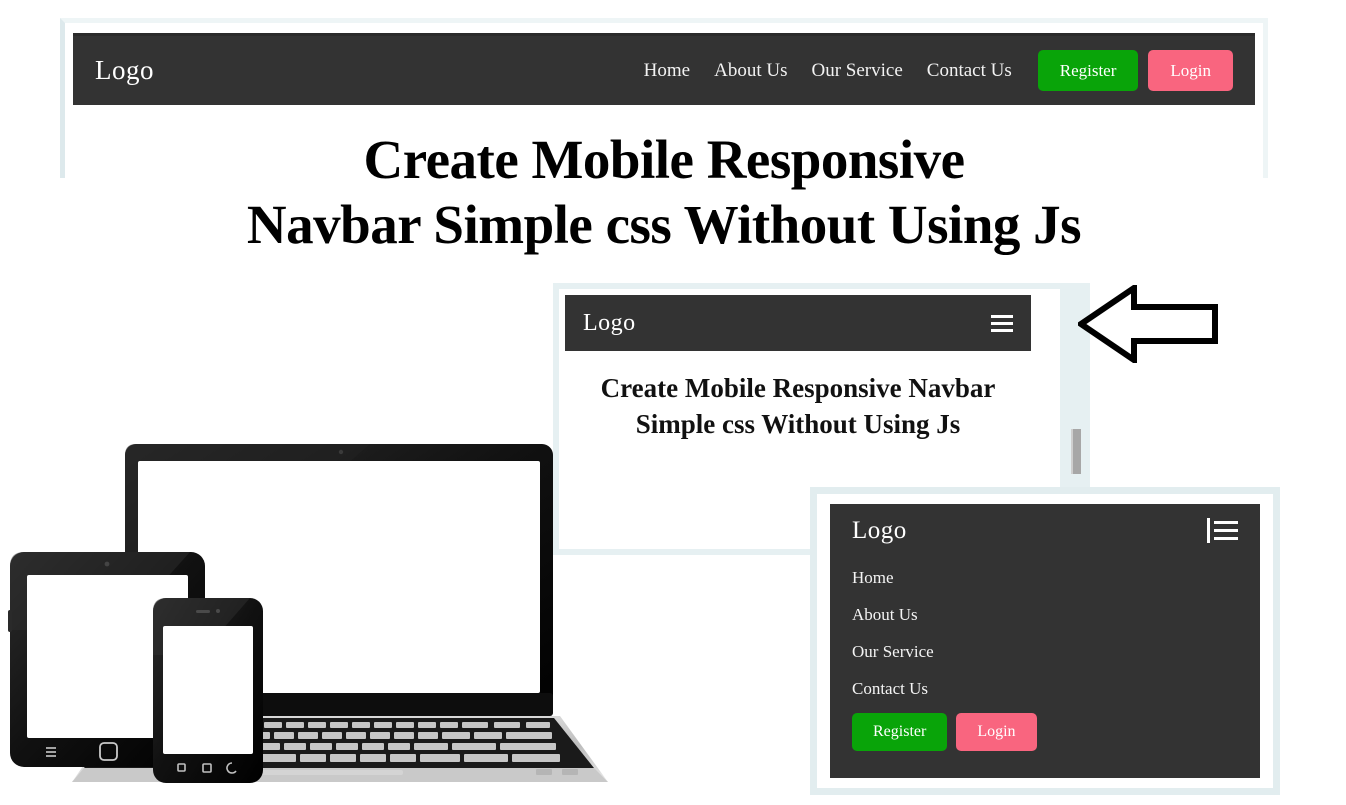 Image resolution: width=1346 pixels, height=805 pixels. I want to click on nav-link-our-service: Our Service, so click(856, 70).